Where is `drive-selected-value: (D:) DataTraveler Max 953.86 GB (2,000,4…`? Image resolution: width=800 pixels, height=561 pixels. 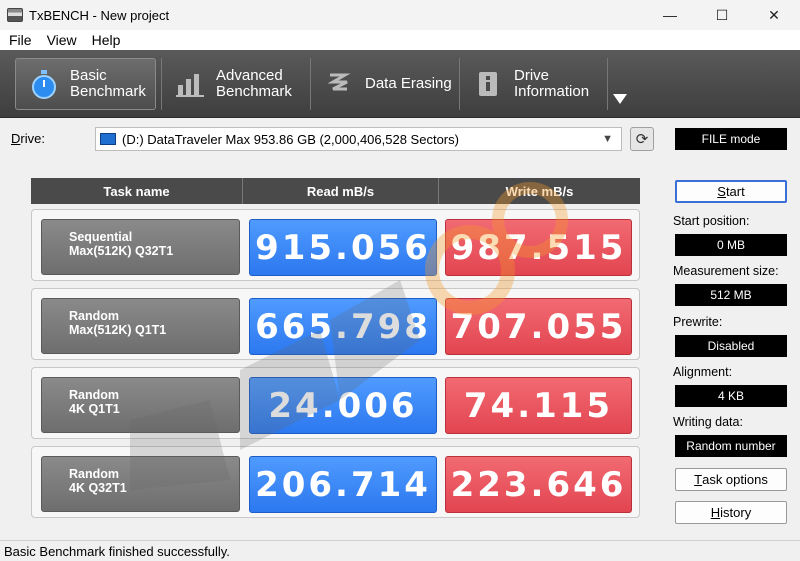
drive-selected-value: (D:) DataTraveler Max 953.86 GB (2,000,4… is located at coordinates (290, 139).